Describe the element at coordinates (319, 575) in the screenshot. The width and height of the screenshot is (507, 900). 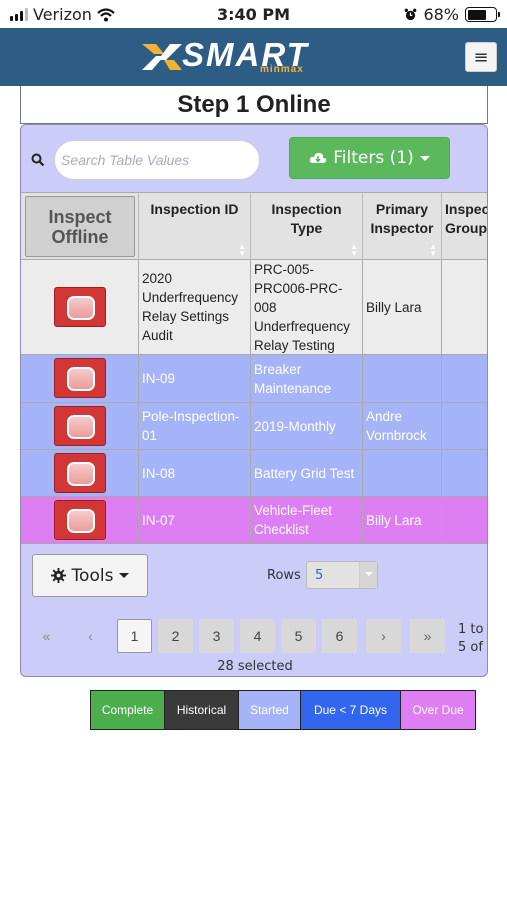
I see `rows-value: 5` at that location.